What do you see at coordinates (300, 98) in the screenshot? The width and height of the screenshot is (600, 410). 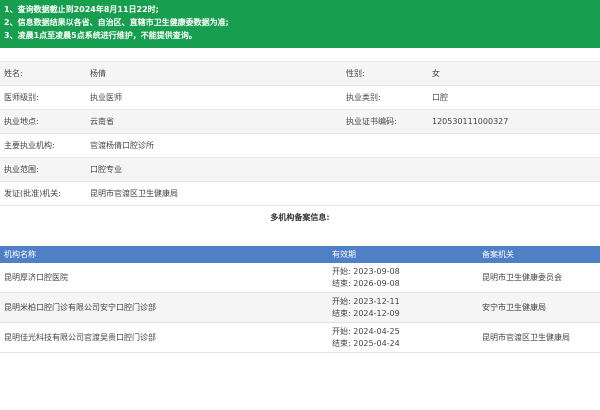 I see `info-row: 医师级别: 执业医师 执业类别: 口腔` at bounding box center [300, 98].